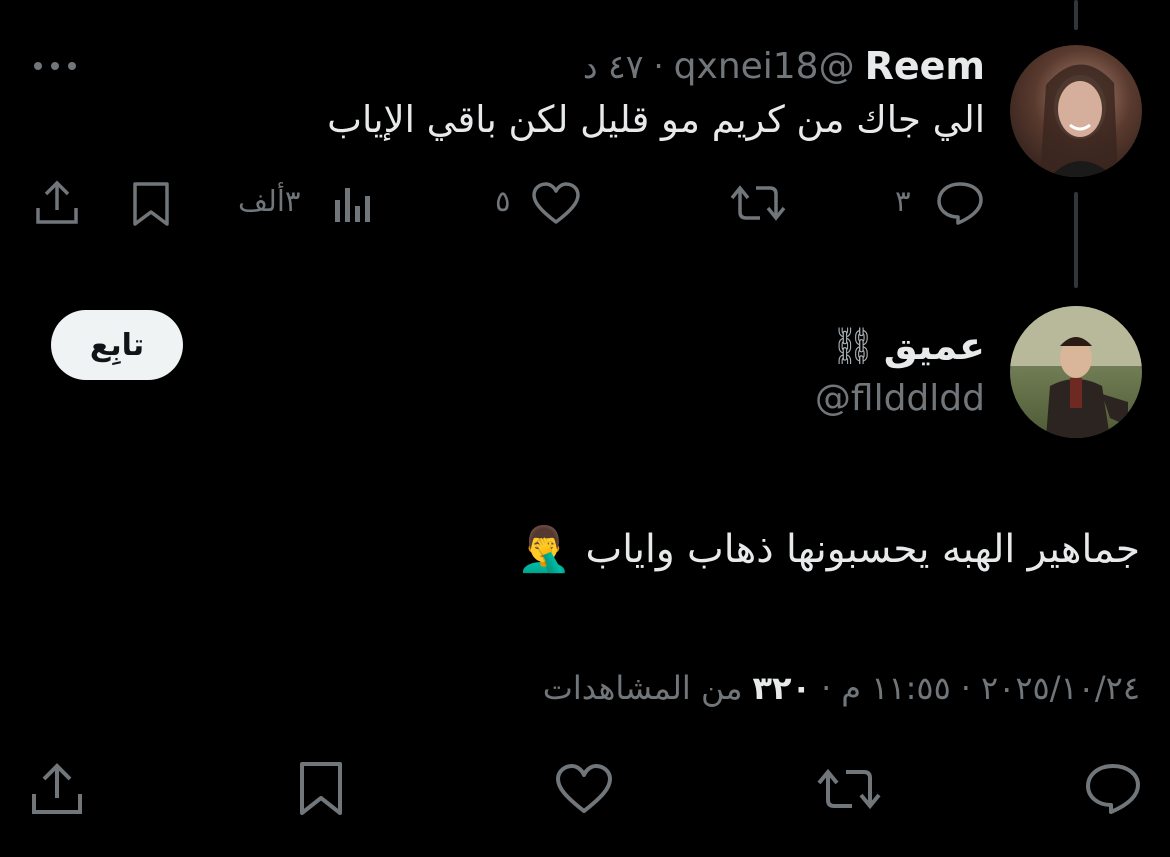  Describe the element at coordinates (613, 66) in the screenshot. I see `time-ago: ٤٧ د` at that location.